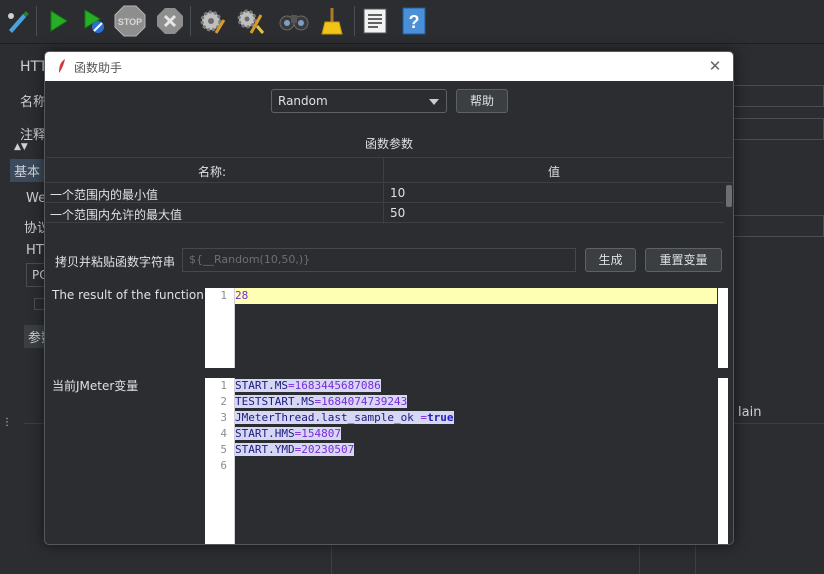 The image size is (824, 574). Describe the element at coordinates (220, 328) in the screenshot. I see `line-number-gutter: 1` at that location.